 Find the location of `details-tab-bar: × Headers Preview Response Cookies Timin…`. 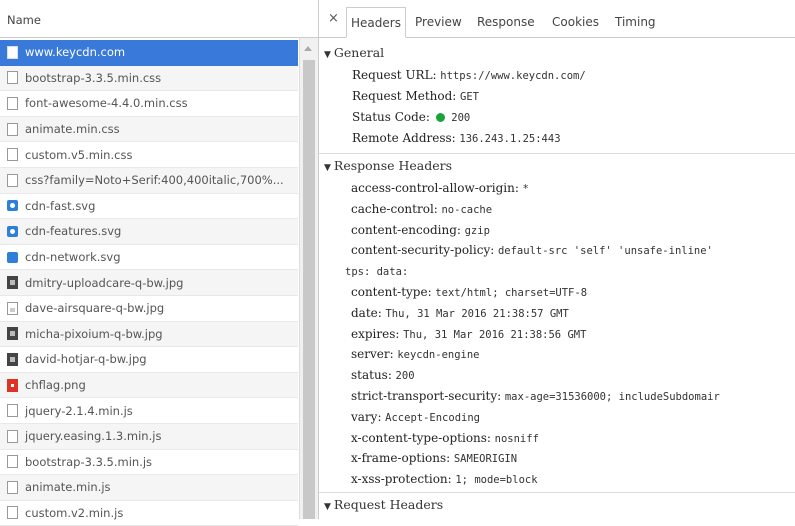

details-tab-bar: × Headers Preview Response Cookies Timin… is located at coordinates (557, 19).